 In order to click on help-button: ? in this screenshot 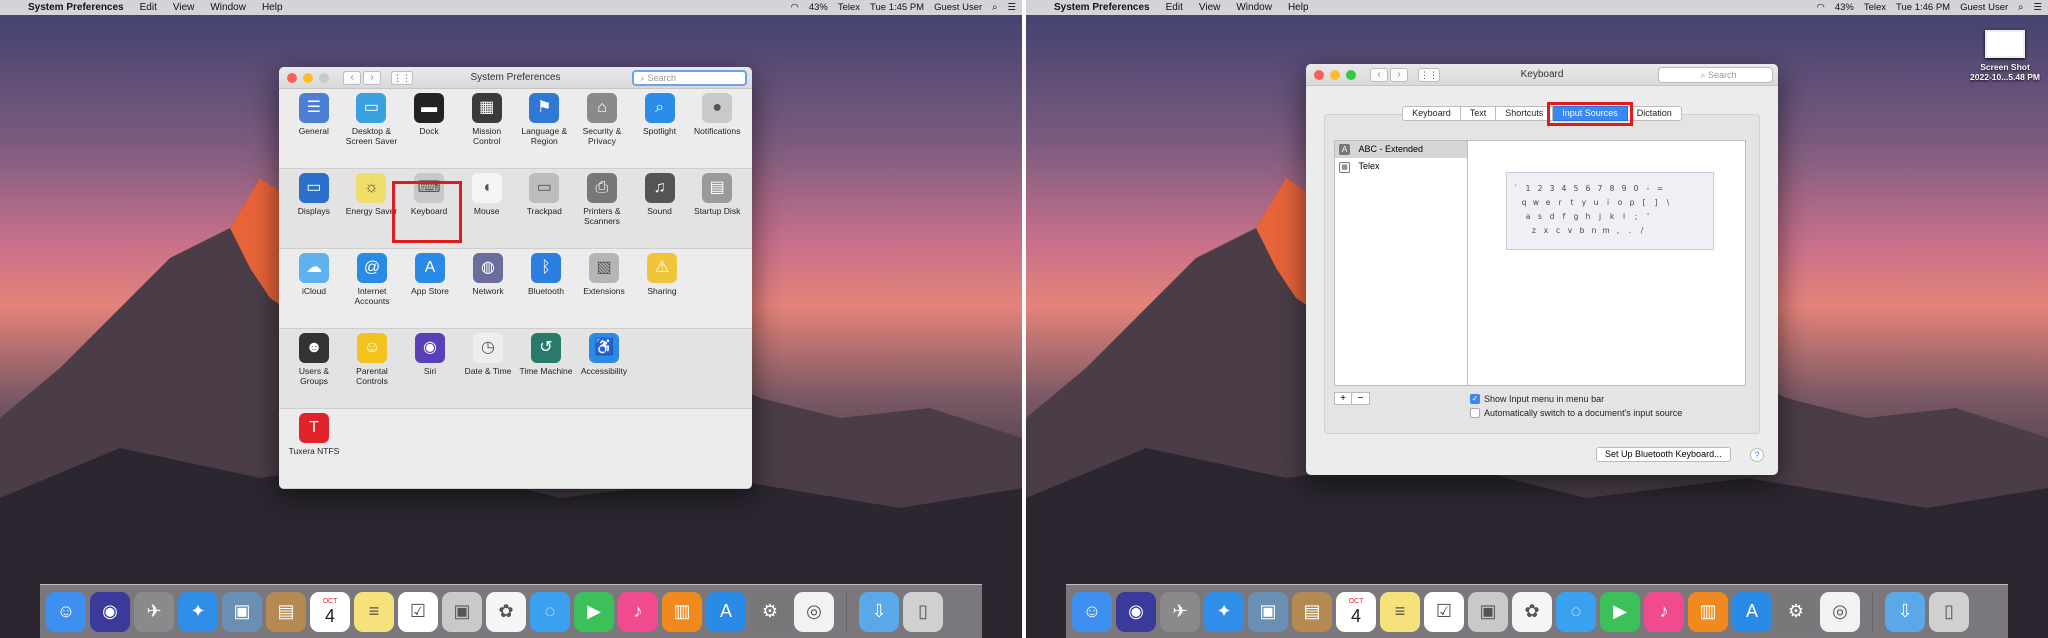, I will do `click(1757, 455)`.